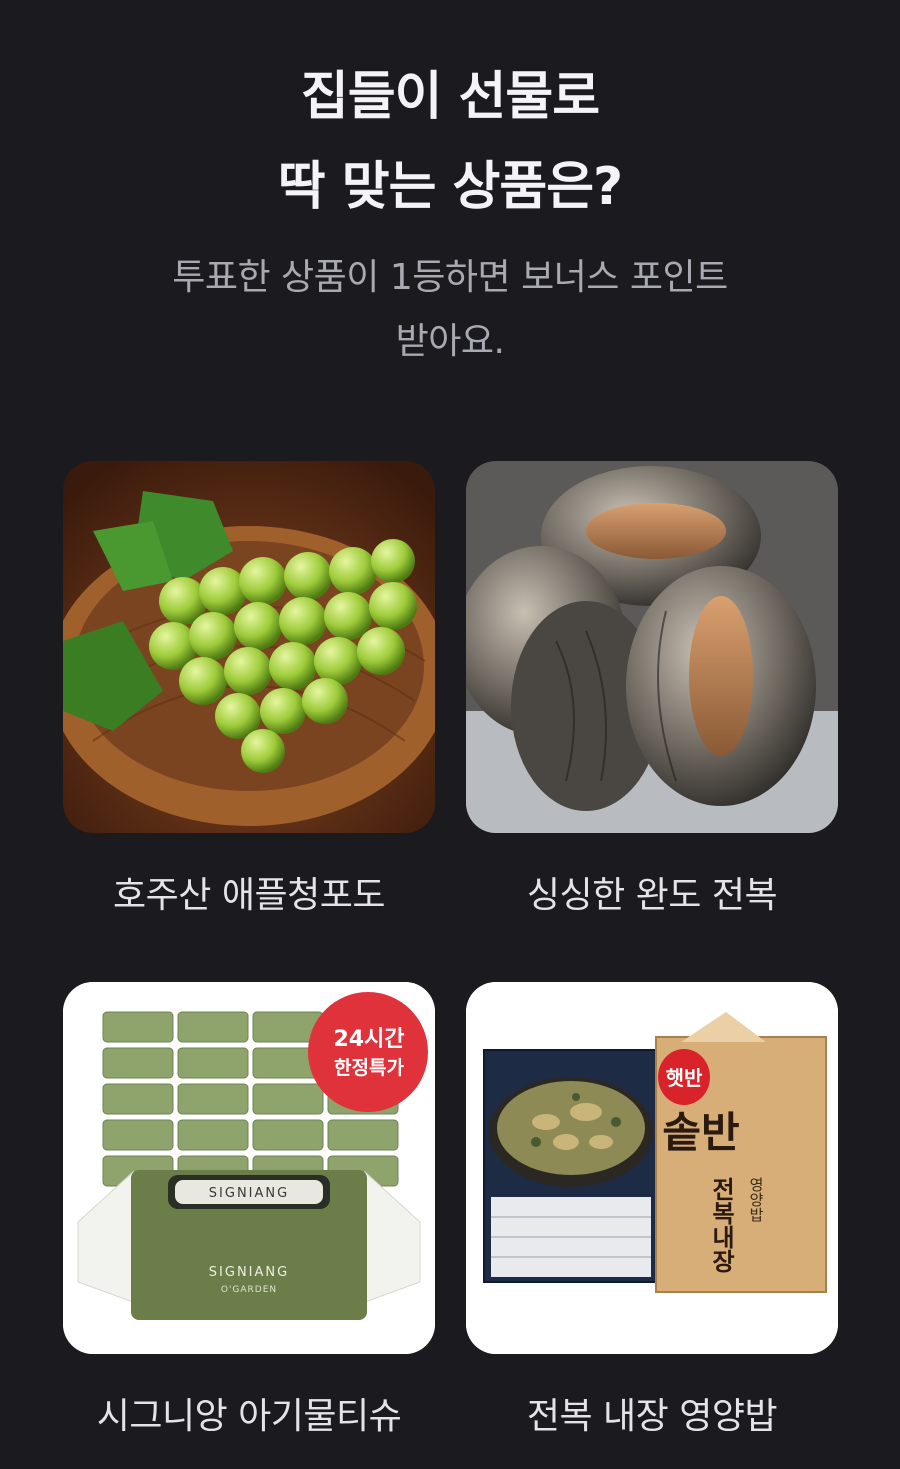  I want to click on abalone-image, so click(652, 647).